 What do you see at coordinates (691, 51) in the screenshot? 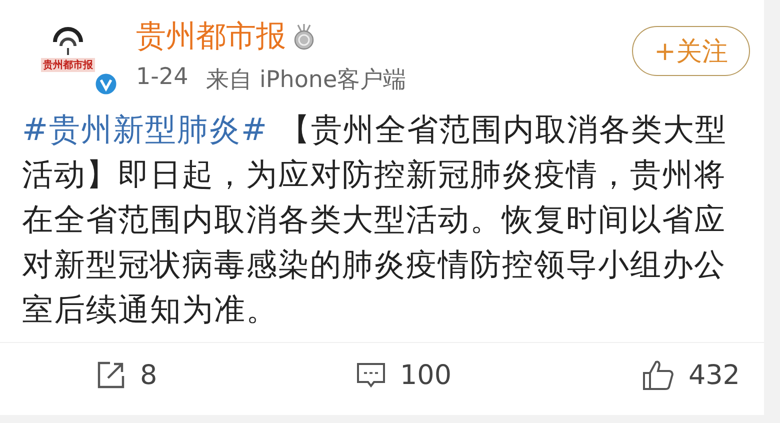
I see `follow-button: +关注` at bounding box center [691, 51].